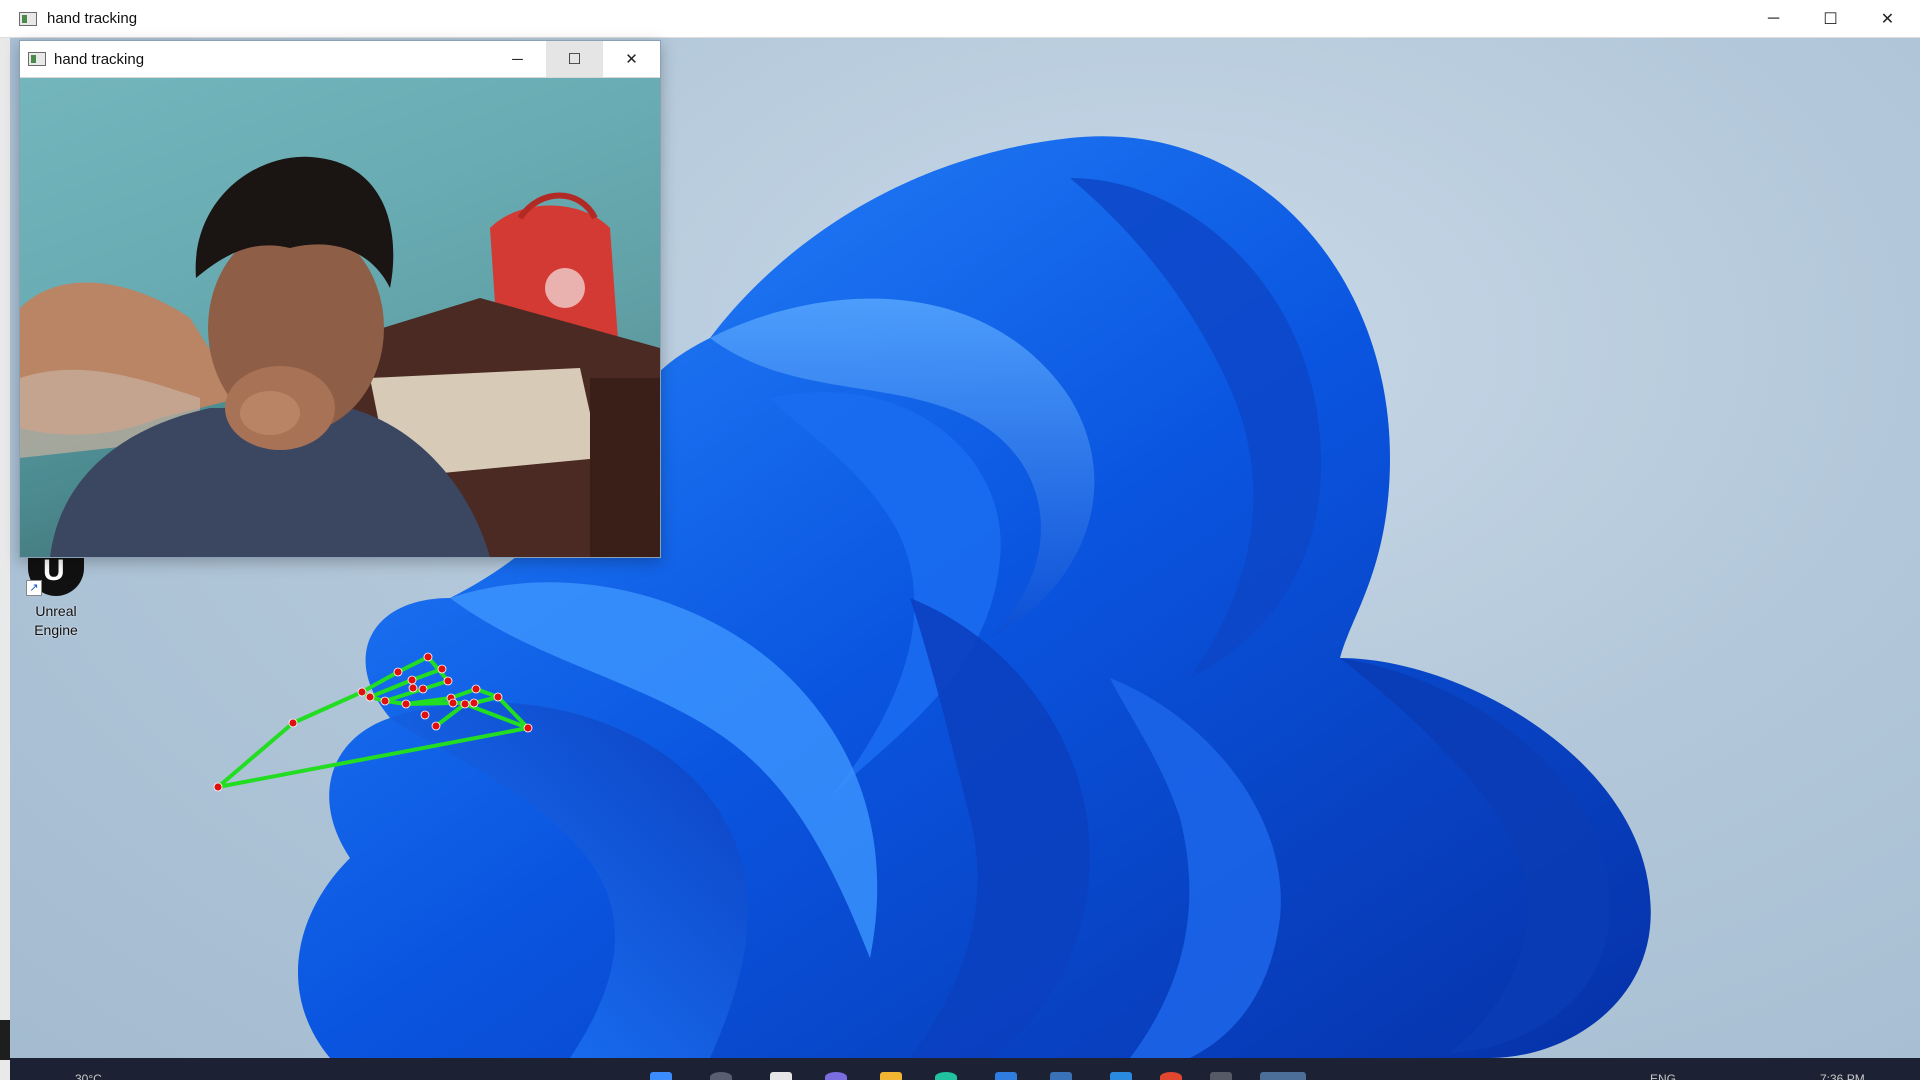 Image resolution: width=1920 pixels, height=1080 pixels. Describe the element at coordinates (340, 59) in the screenshot. I see `camera-window-titlebar: hand tracking ─ ☐ ✕` at that location.